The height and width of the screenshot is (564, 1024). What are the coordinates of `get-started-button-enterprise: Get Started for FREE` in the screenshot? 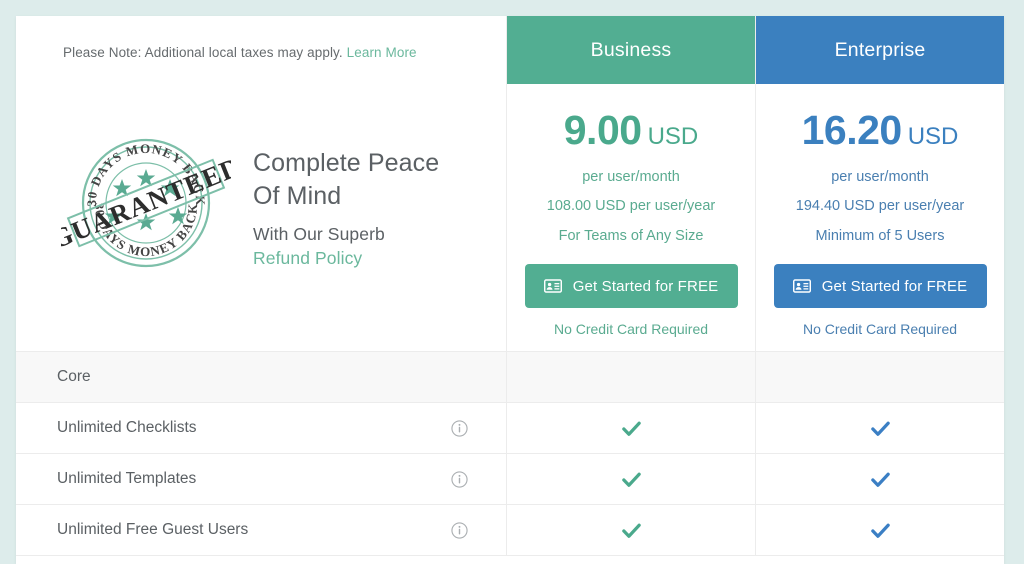 It's located at (880, 286).